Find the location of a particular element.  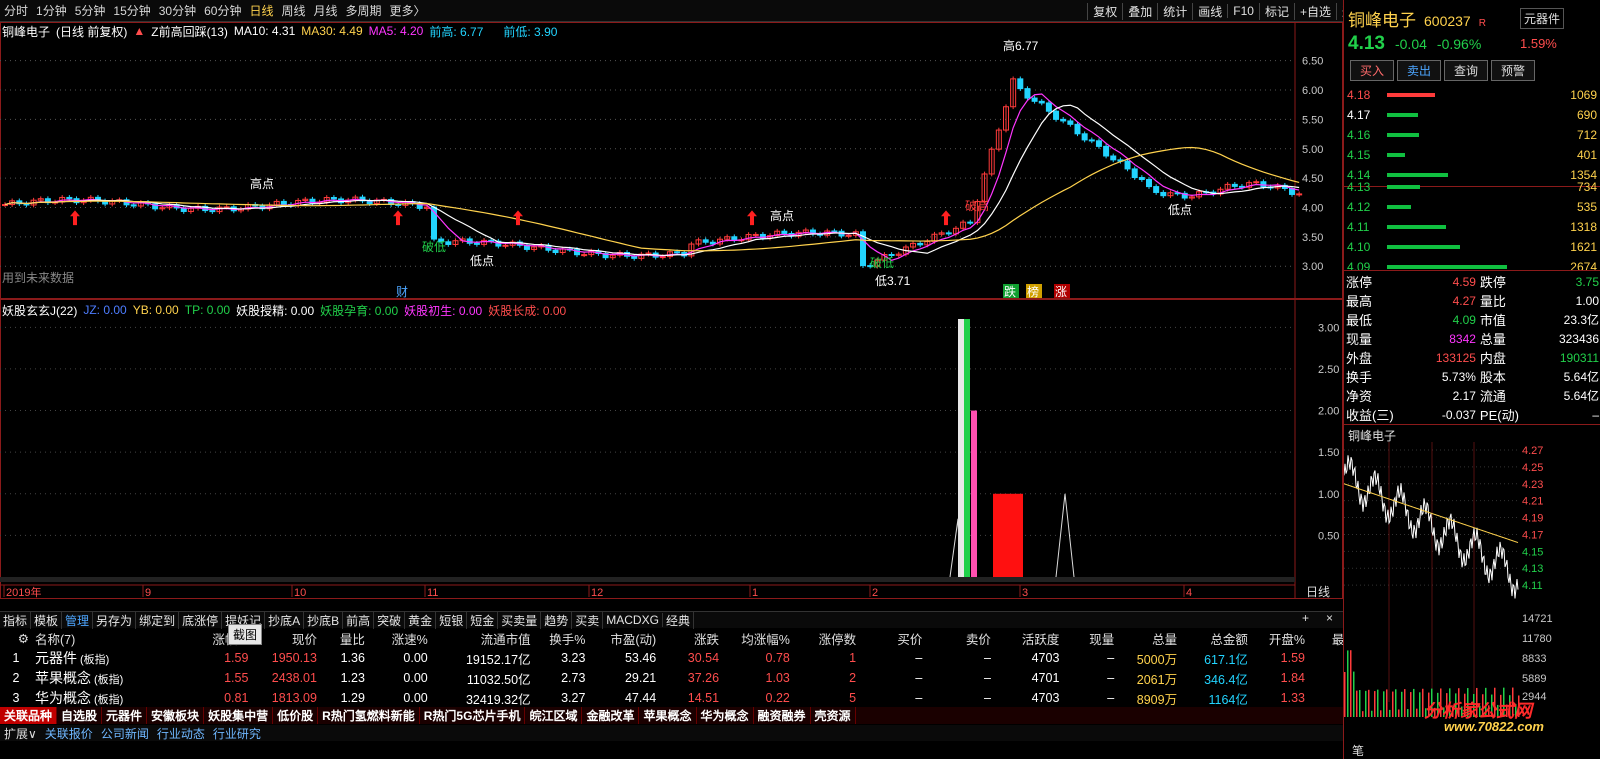

indicator-tab-15: 趋势 is located at coordinates (557, 620).